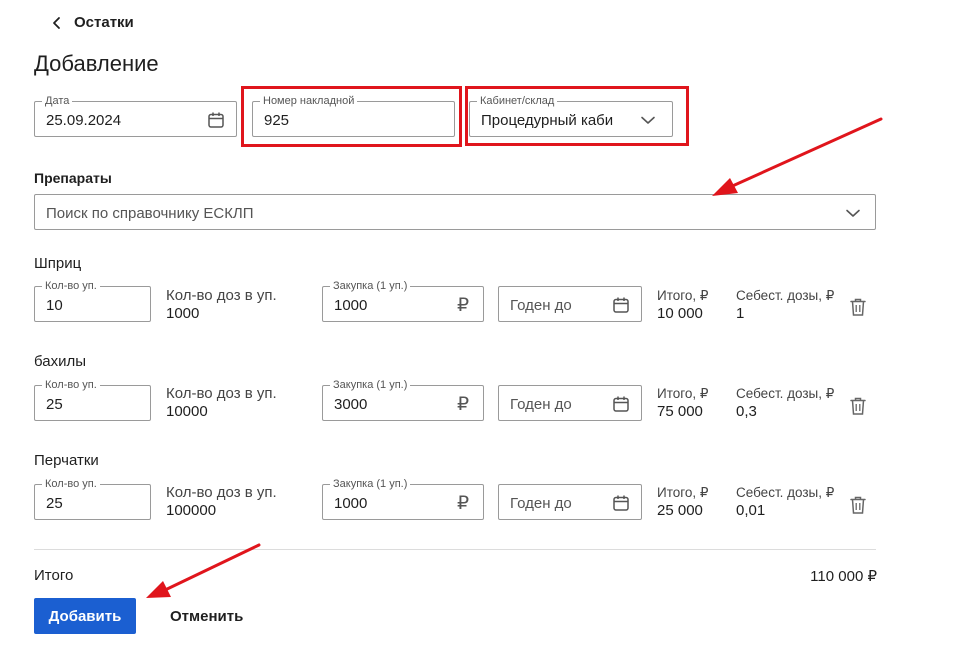 The image size is (964, 661). I want to click on doses-per-pack-value: 100000, so click(191, 510).